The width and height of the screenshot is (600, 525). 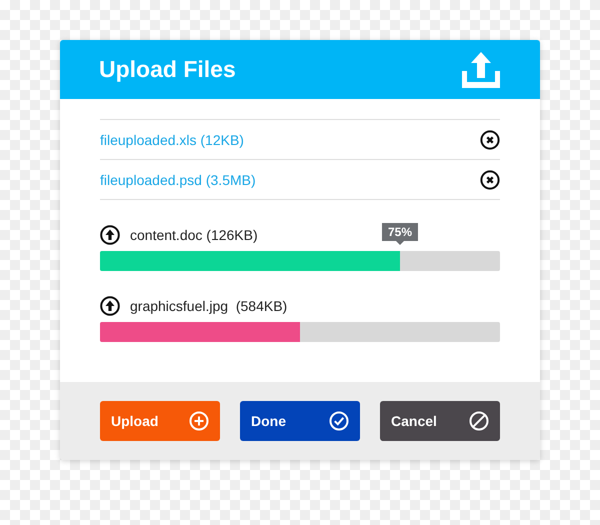 I want to click on file-name: content.doc (126KB), so click(x=194, y=235).